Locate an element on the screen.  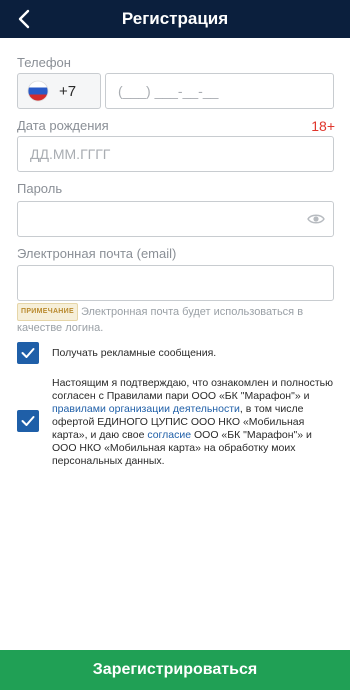
password-input is located at coordinates (175, 219).